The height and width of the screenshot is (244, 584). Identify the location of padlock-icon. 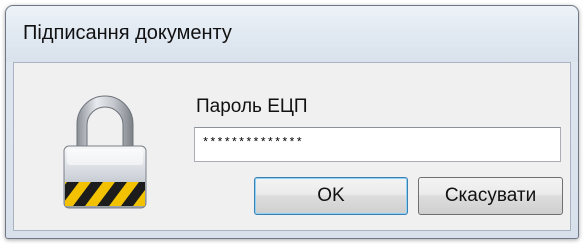
(105, 152).